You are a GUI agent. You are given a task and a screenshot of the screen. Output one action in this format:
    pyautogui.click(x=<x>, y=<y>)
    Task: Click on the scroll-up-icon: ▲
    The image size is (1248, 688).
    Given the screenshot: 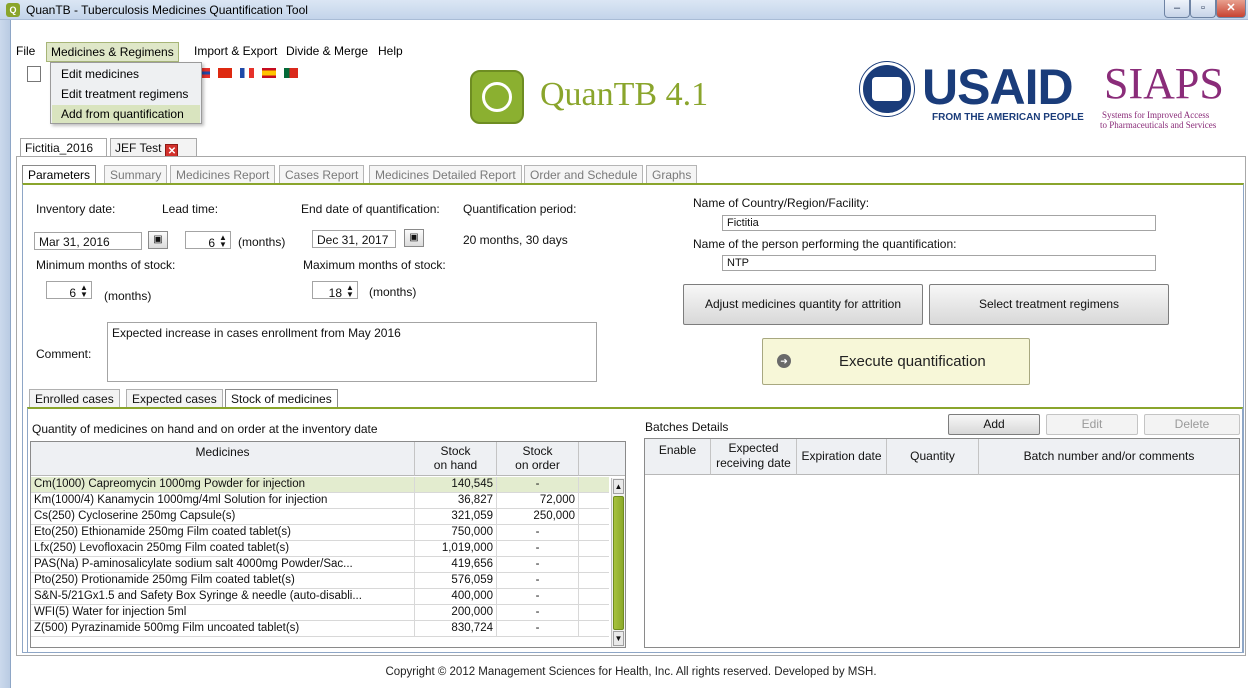 What is the action you would take?
    pyautogui.click(x=618, y=486)
    